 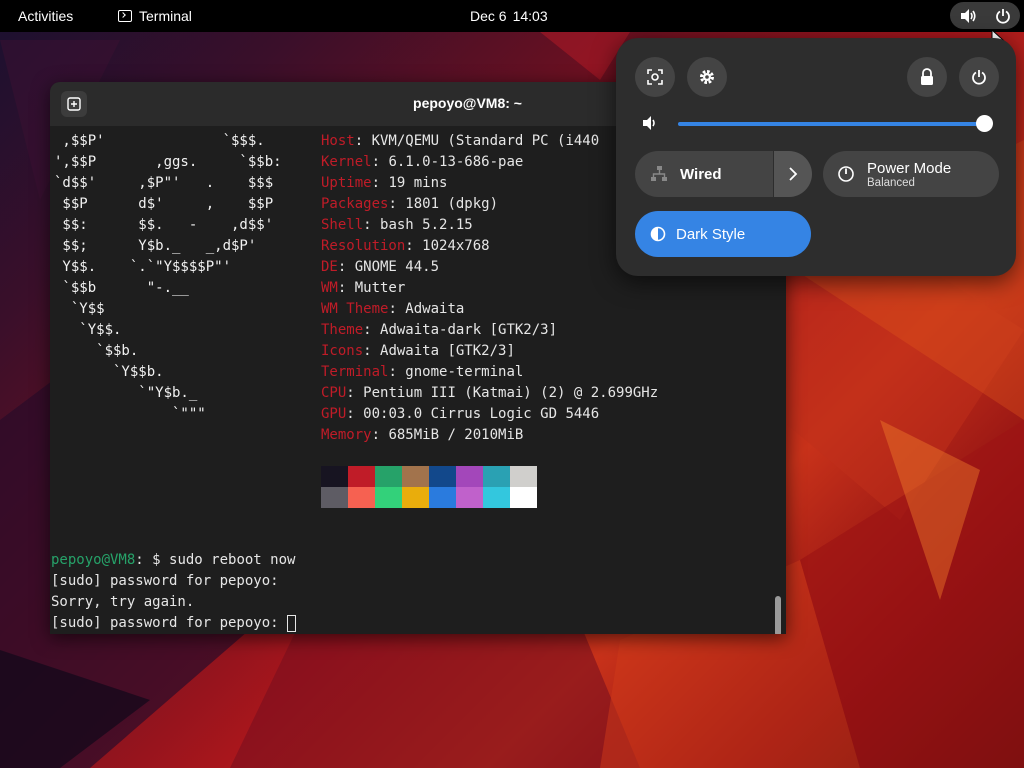 I want to click on info-value: 19 mins, so click(x=418, y=183).